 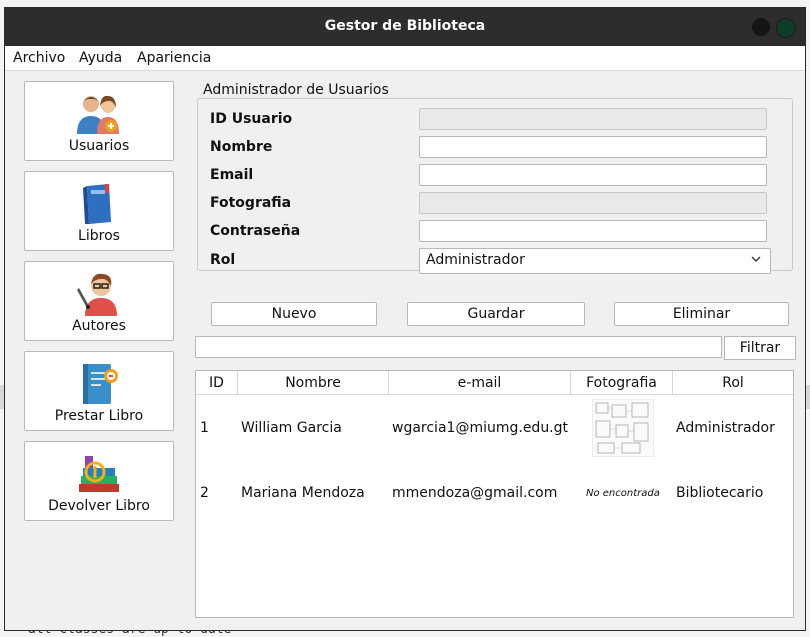 I want to click on fotografia-field, so click(x=593, y=203).